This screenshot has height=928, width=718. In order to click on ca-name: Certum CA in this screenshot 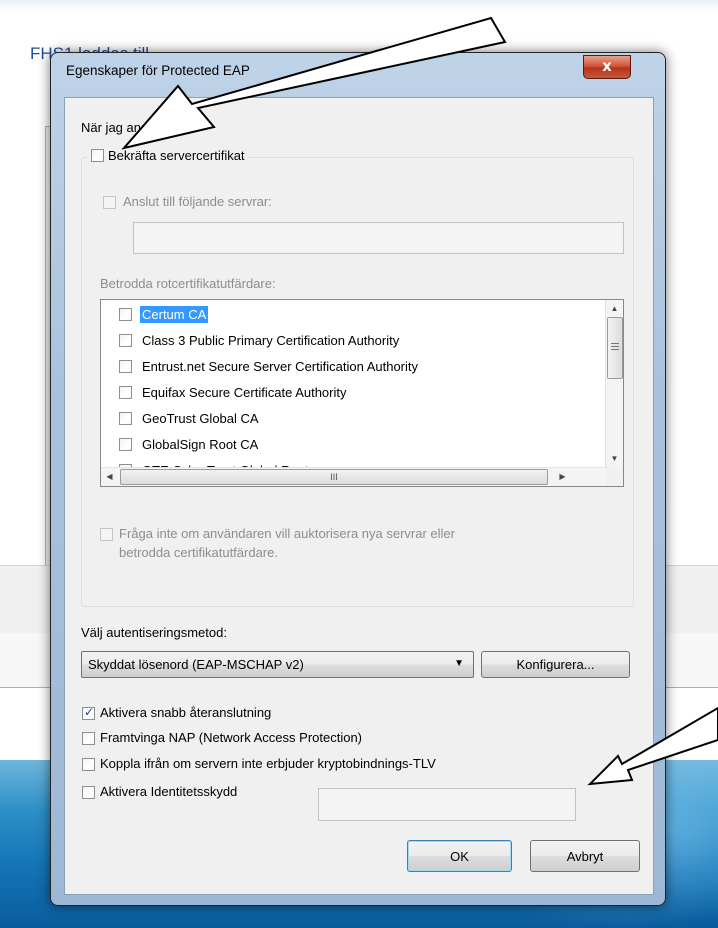, I will do `click(174, 314)`.